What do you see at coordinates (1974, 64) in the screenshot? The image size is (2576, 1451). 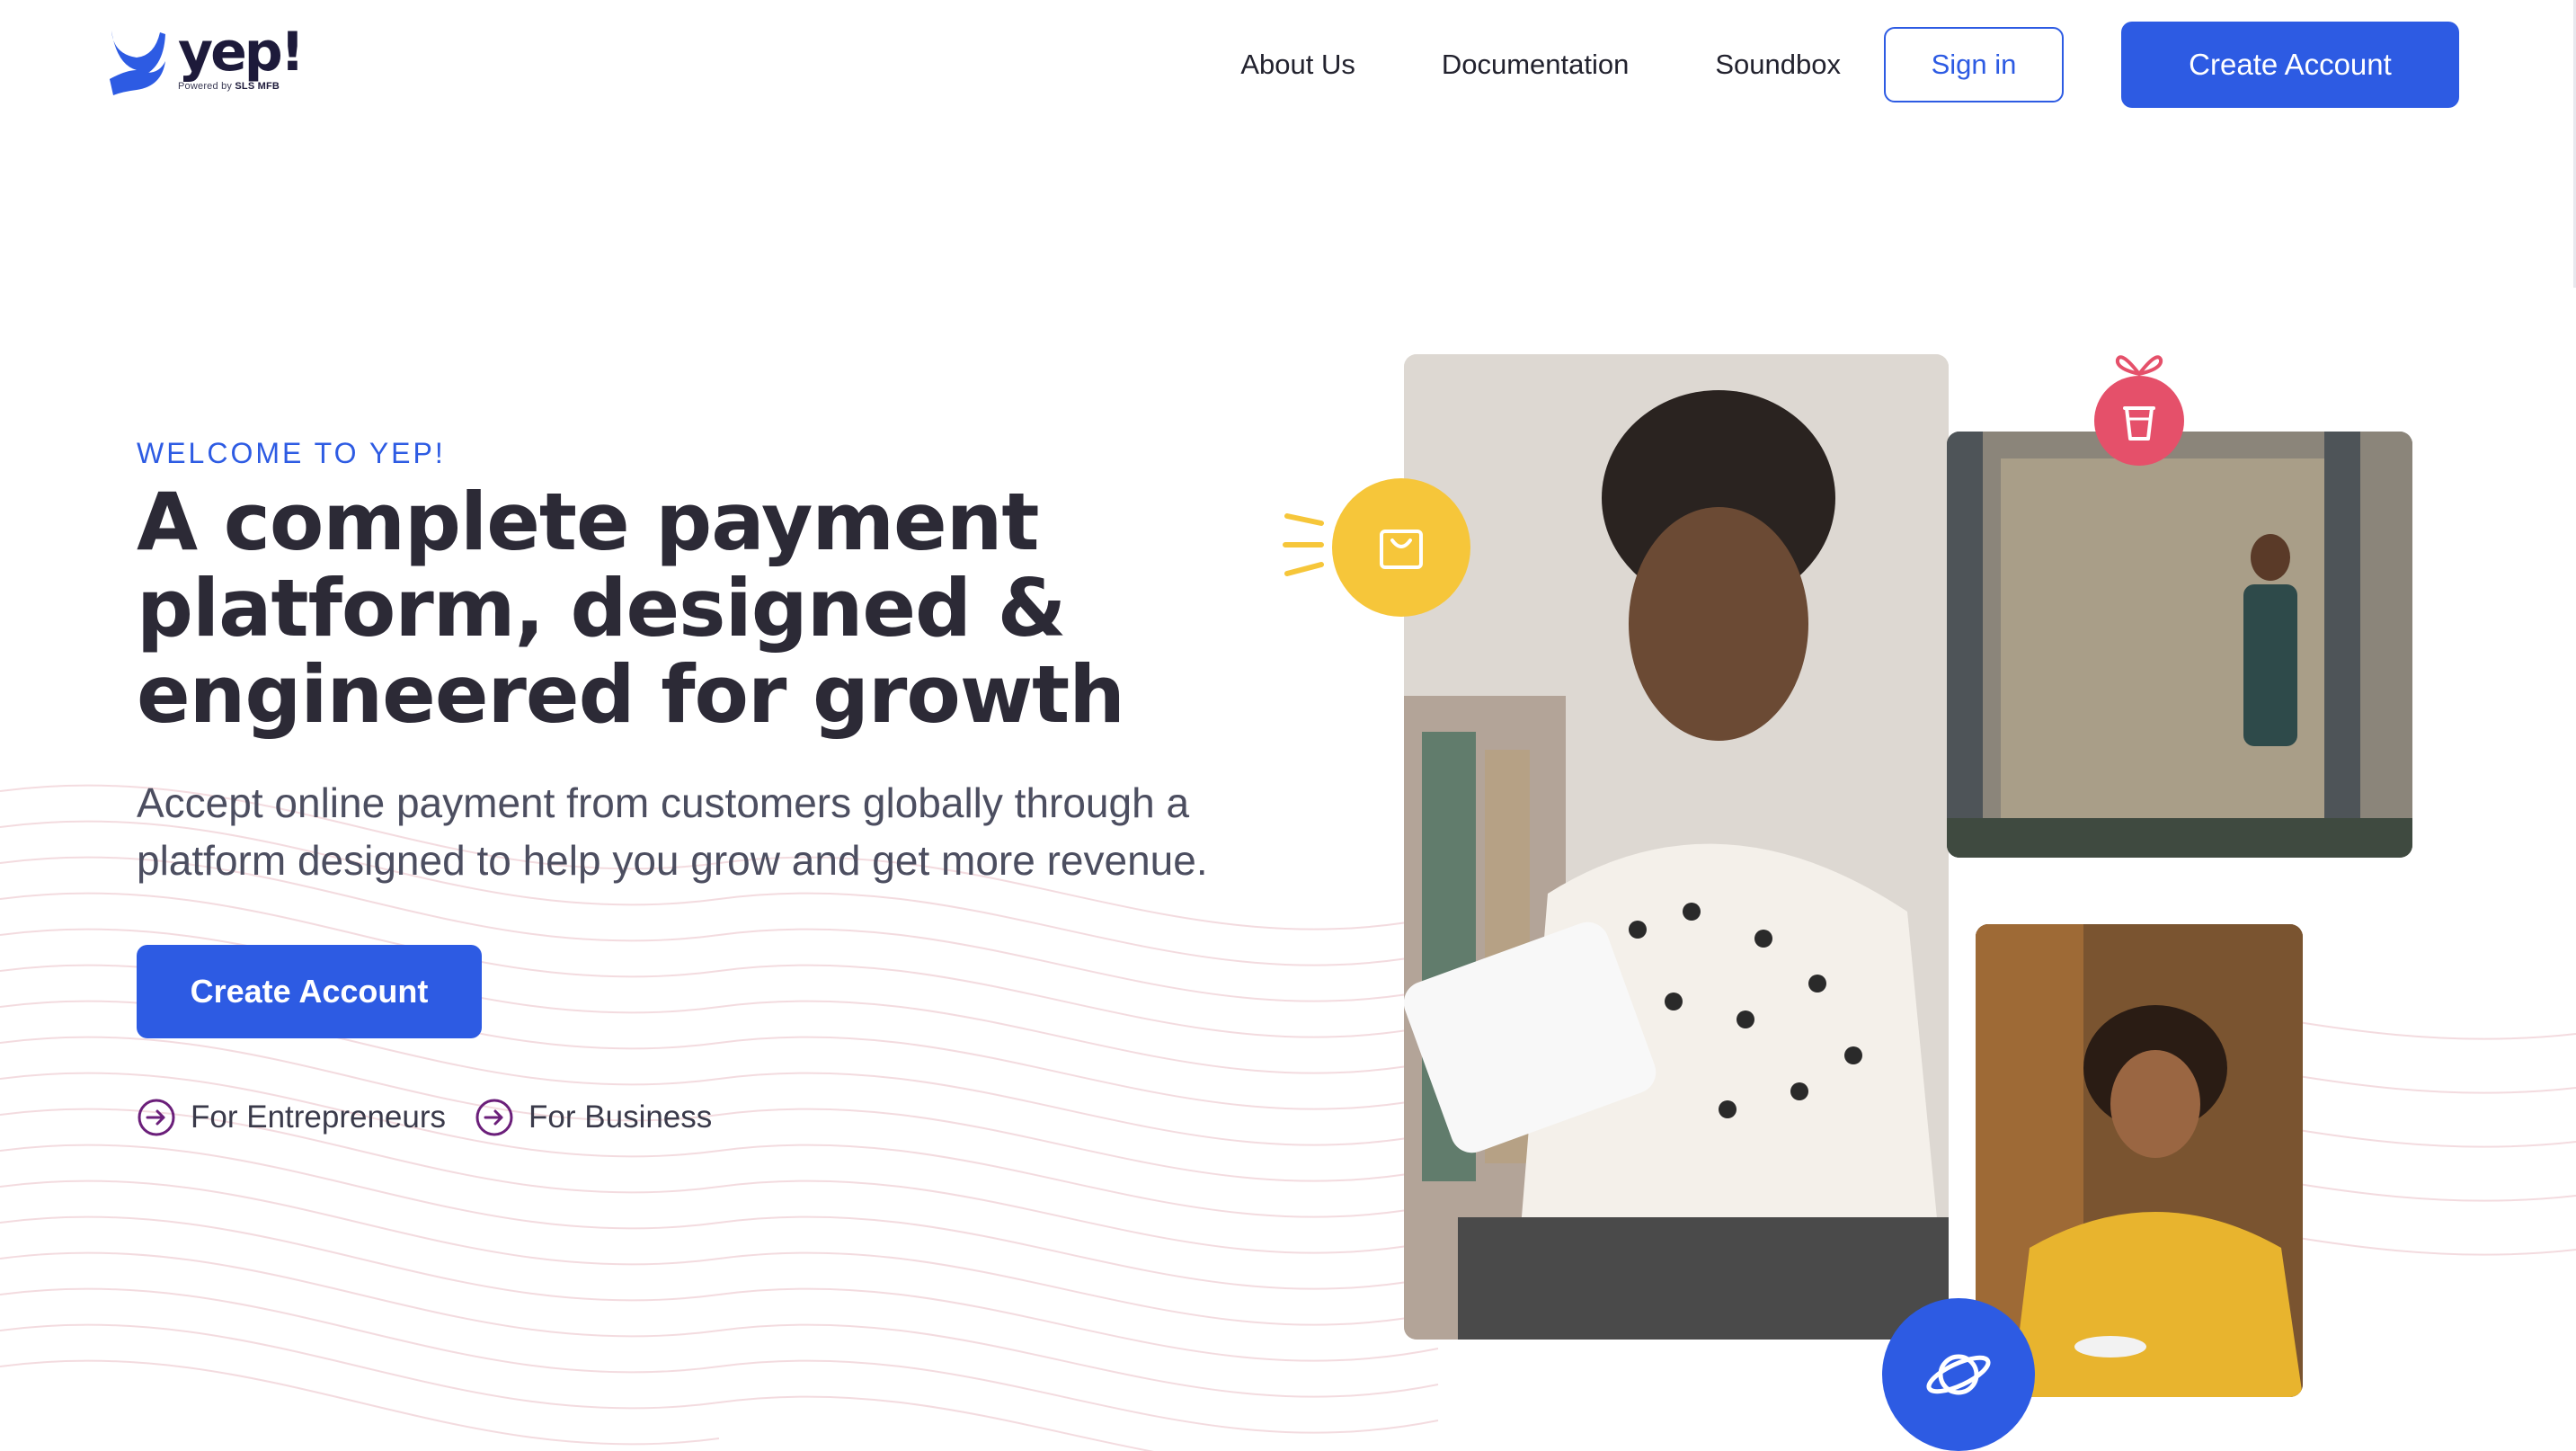 I see `sign-in-button: Sign in` at bounding box center [1974, 64].